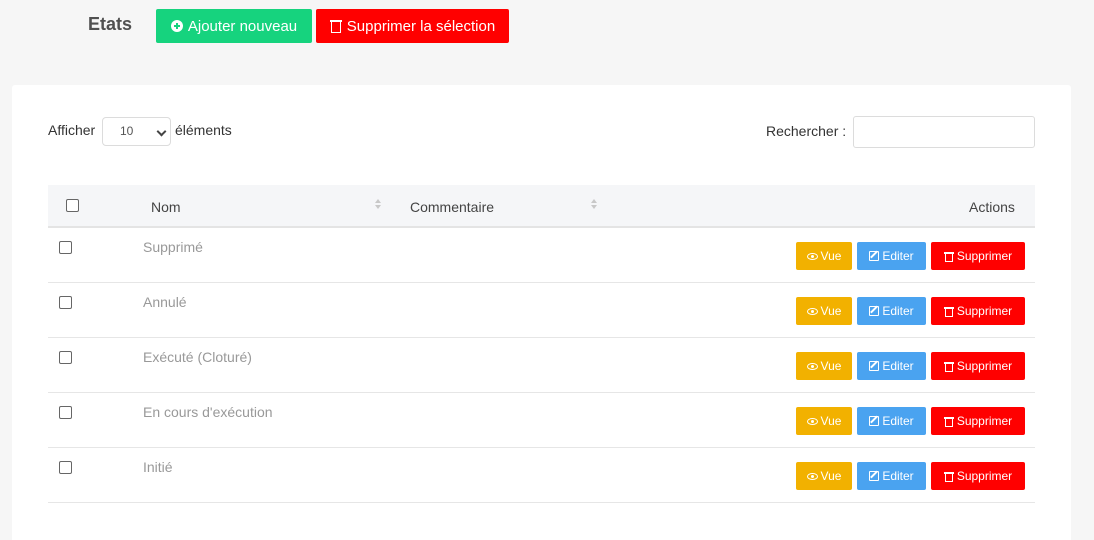 The width and height of the screenshot is (1094, 540). I want to click on column-header-comment: Commentaire, so click(452, 207).